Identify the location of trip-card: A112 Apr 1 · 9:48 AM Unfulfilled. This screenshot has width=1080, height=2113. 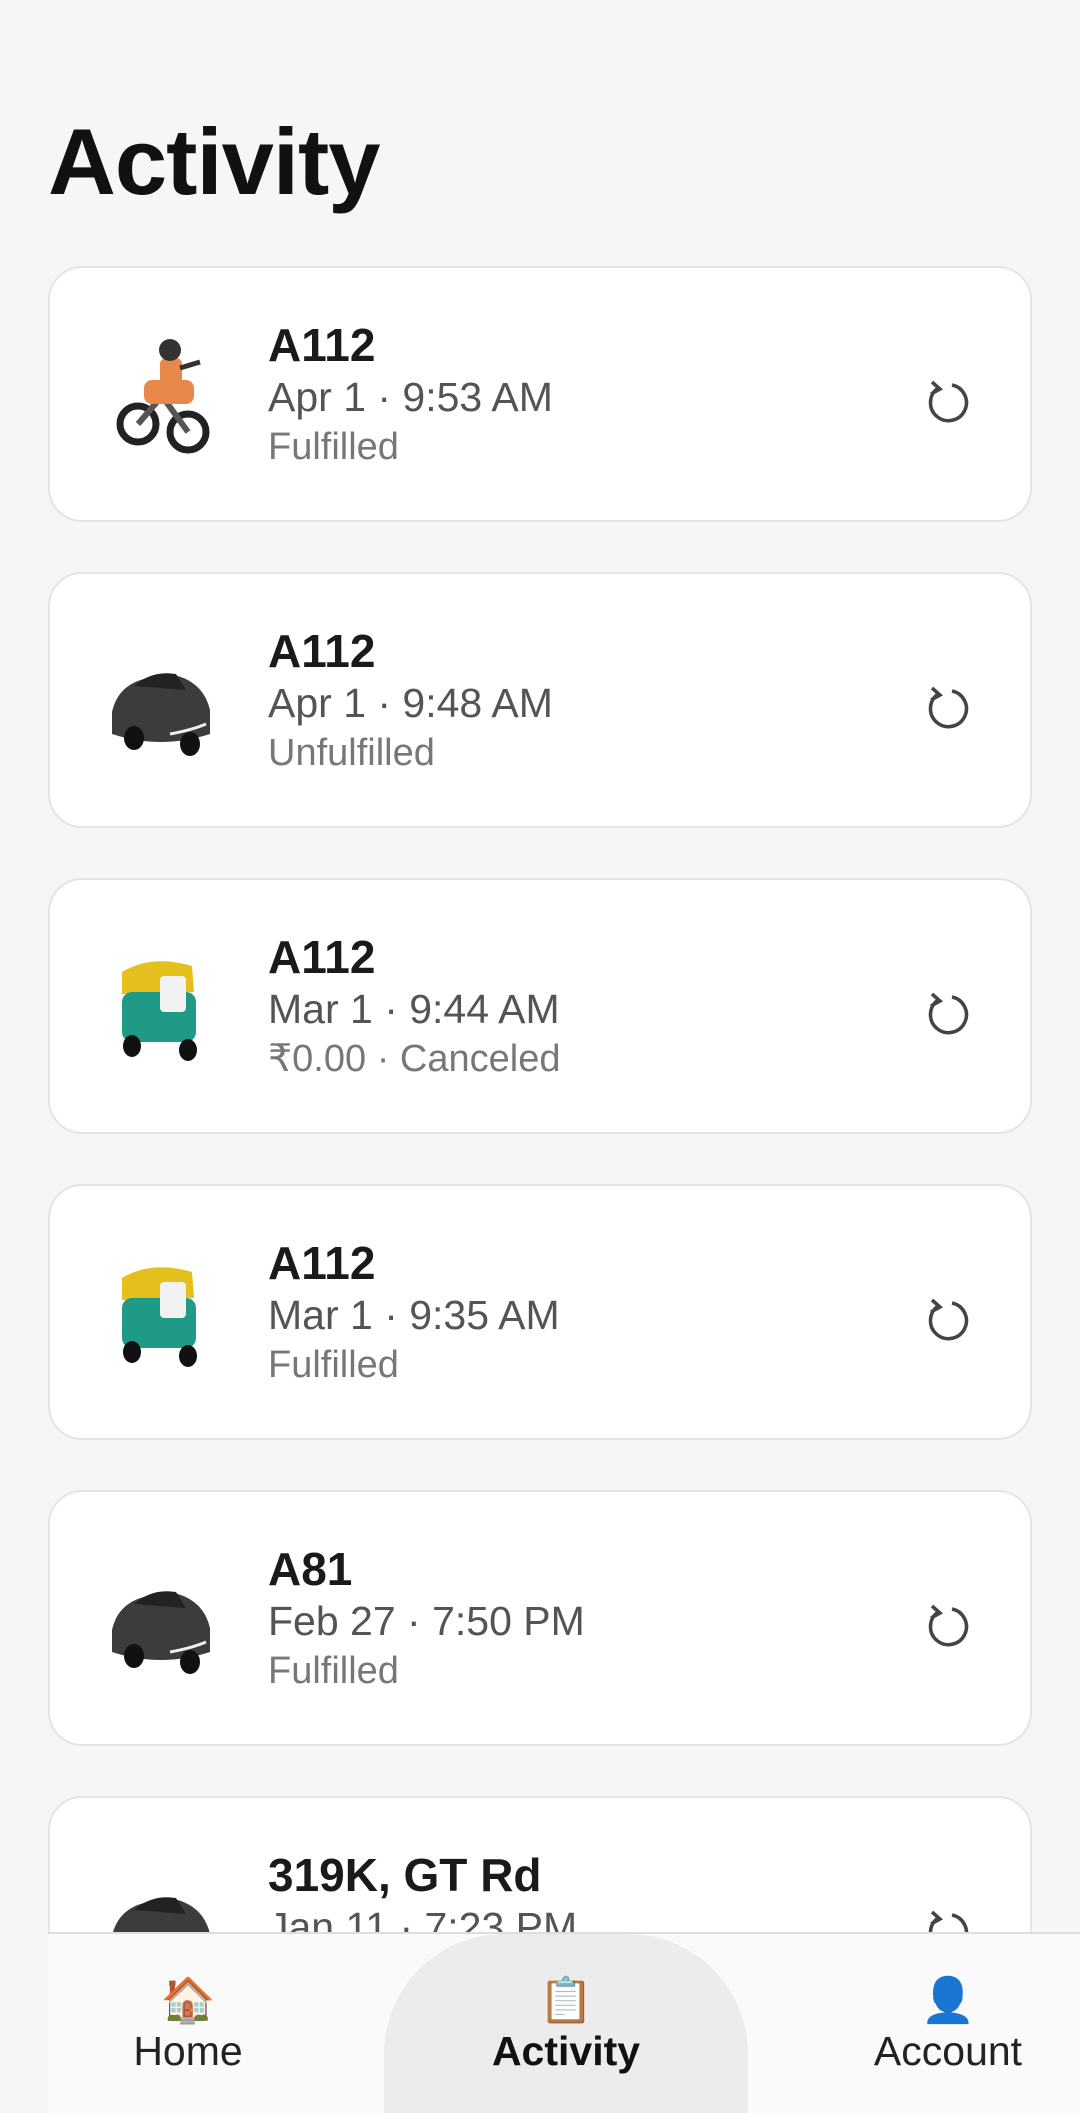
(540, 700).